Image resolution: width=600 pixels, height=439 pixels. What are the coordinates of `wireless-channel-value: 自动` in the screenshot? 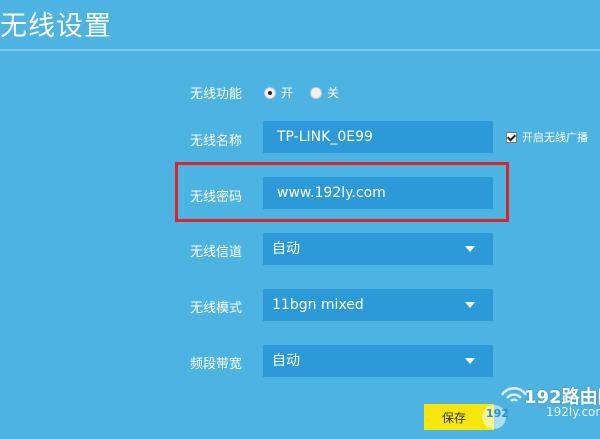 It's located at (286, 249).